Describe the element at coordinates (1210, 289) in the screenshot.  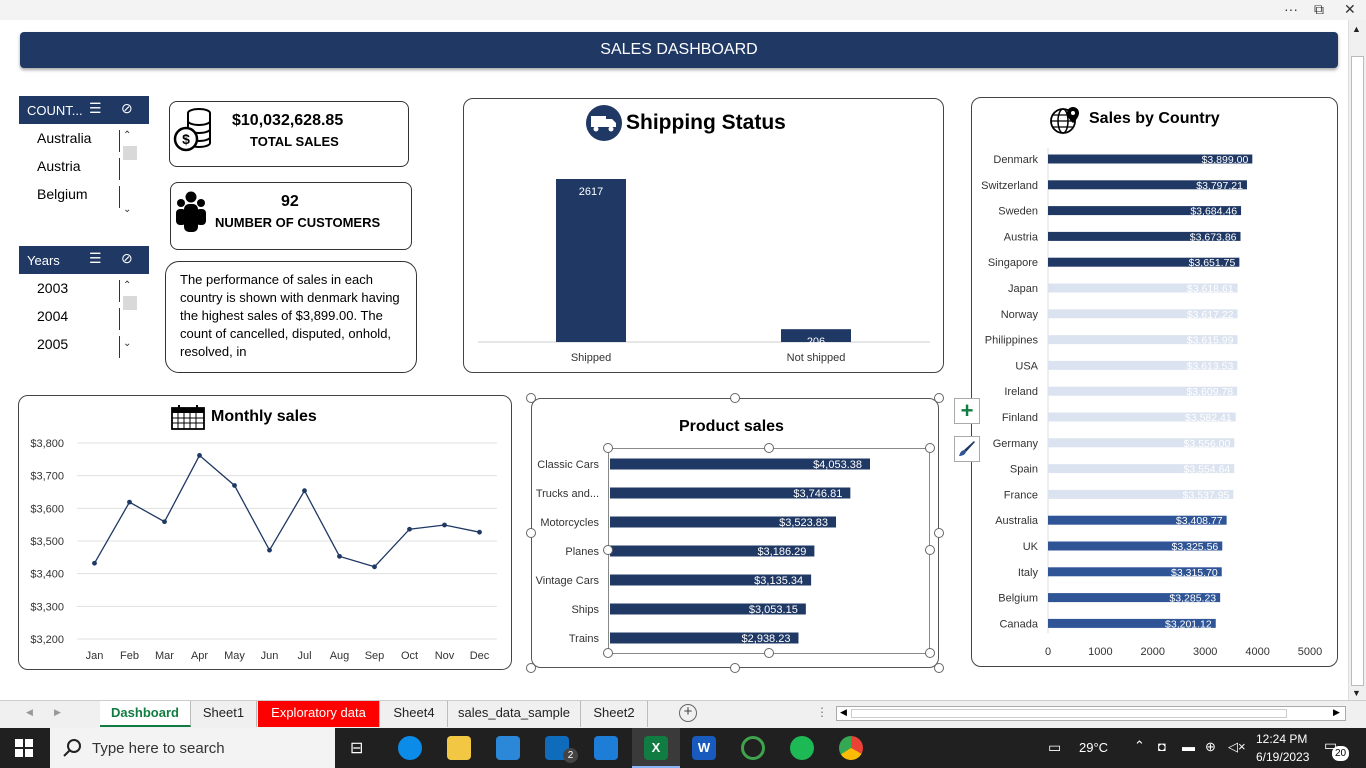
I see `data-label: $3,618.61` at that location.